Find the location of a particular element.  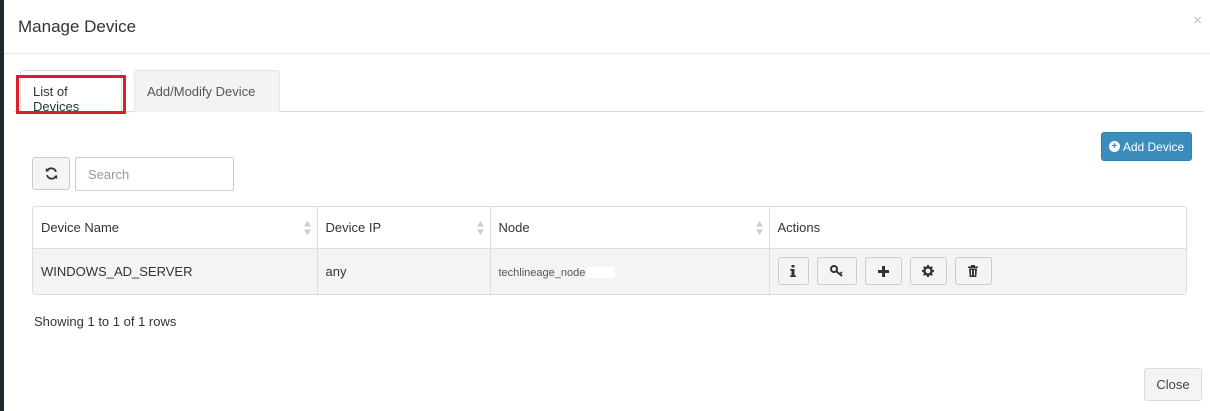

node-value: techlineage_node is located at coordinates (542, 272).